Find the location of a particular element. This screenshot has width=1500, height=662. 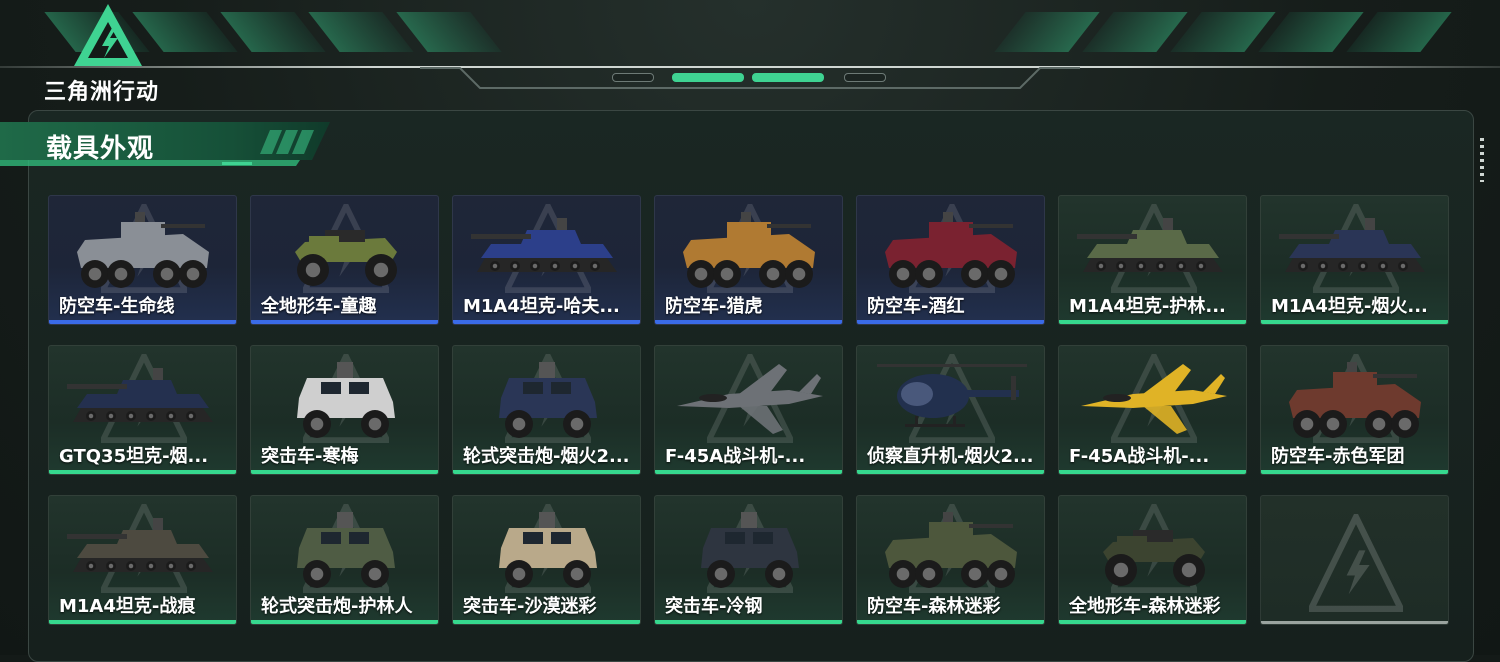

vehicle-skin-card: 突击车-沙漠迷彩 is located at coordinates (546, 560).